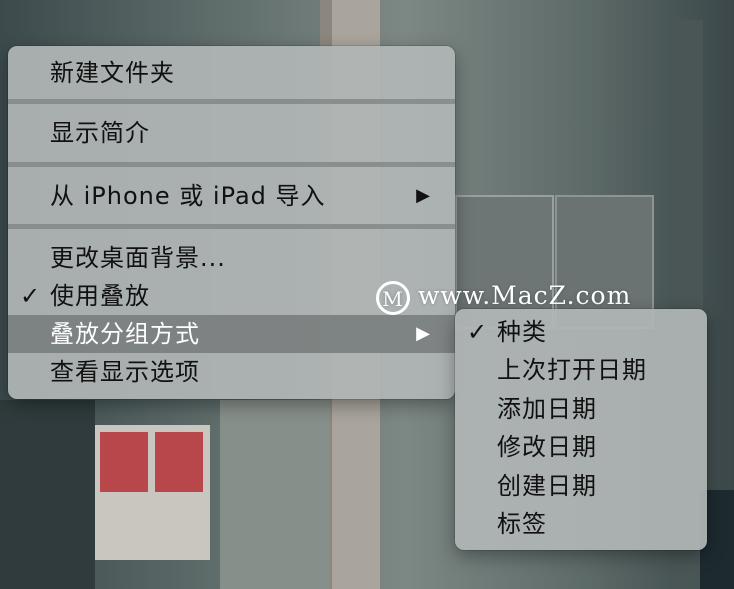 Image resolution: width=734 pixels, height=589 pixels. What do you see at coordinates (581, 332) in the screenshot?
I see `submenu-item-kind: ✓ 种类` at bounding box center [581, 332].